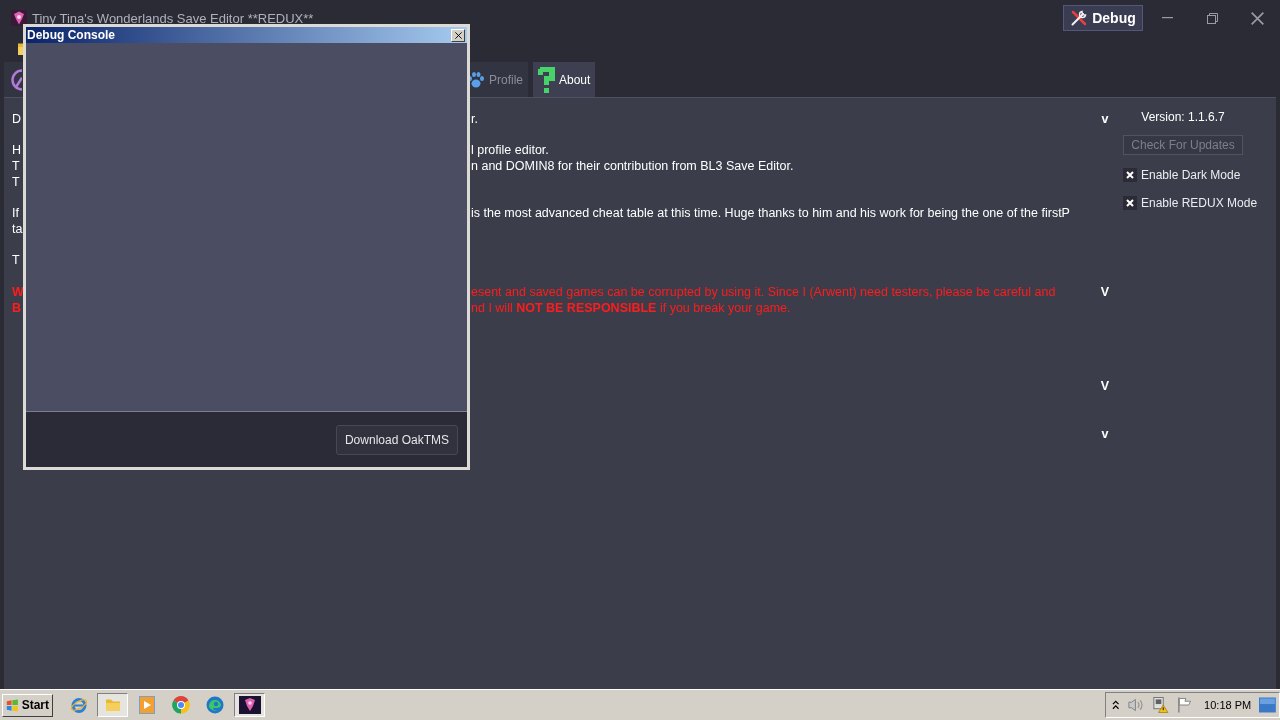  I want to click on debug-button: Debug, so click(1103, 18).